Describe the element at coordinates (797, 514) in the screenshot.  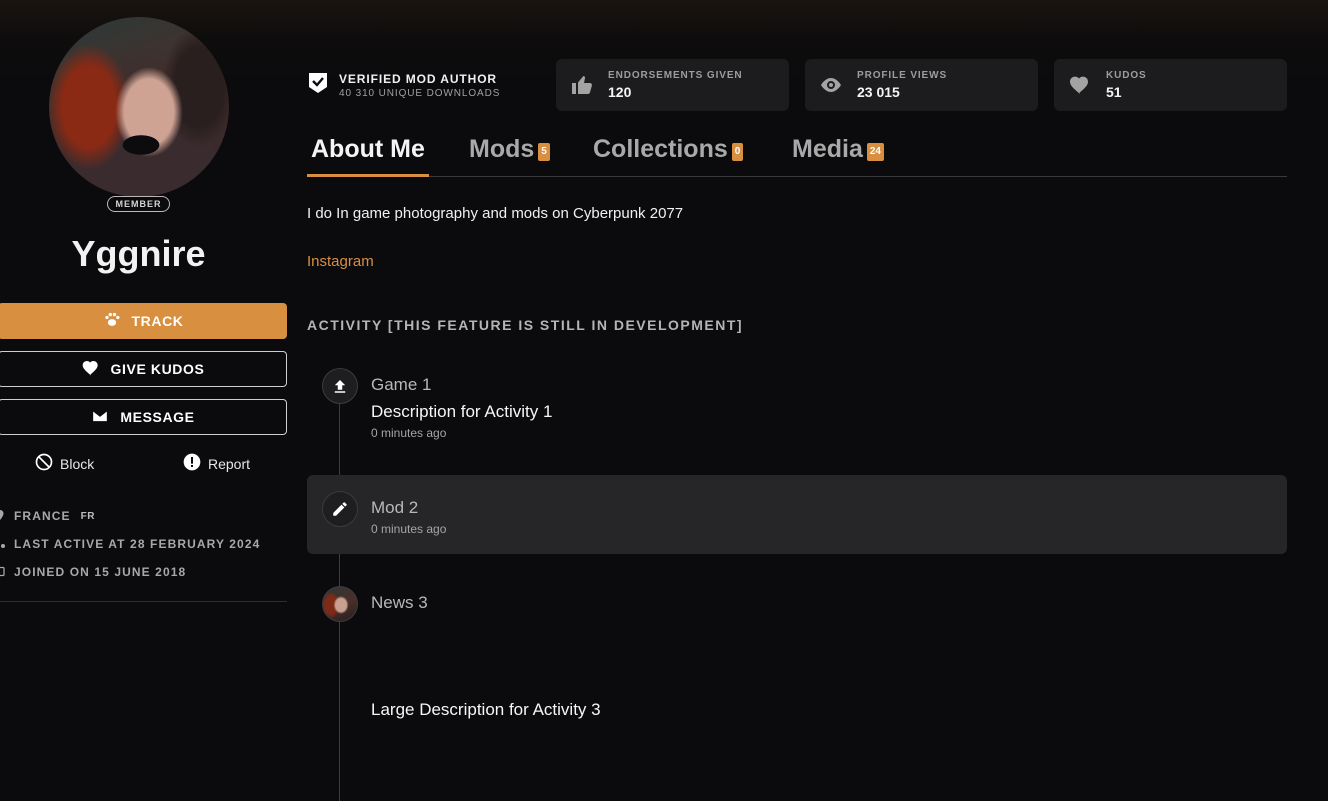
I see `activity-item-highlight` at that location.